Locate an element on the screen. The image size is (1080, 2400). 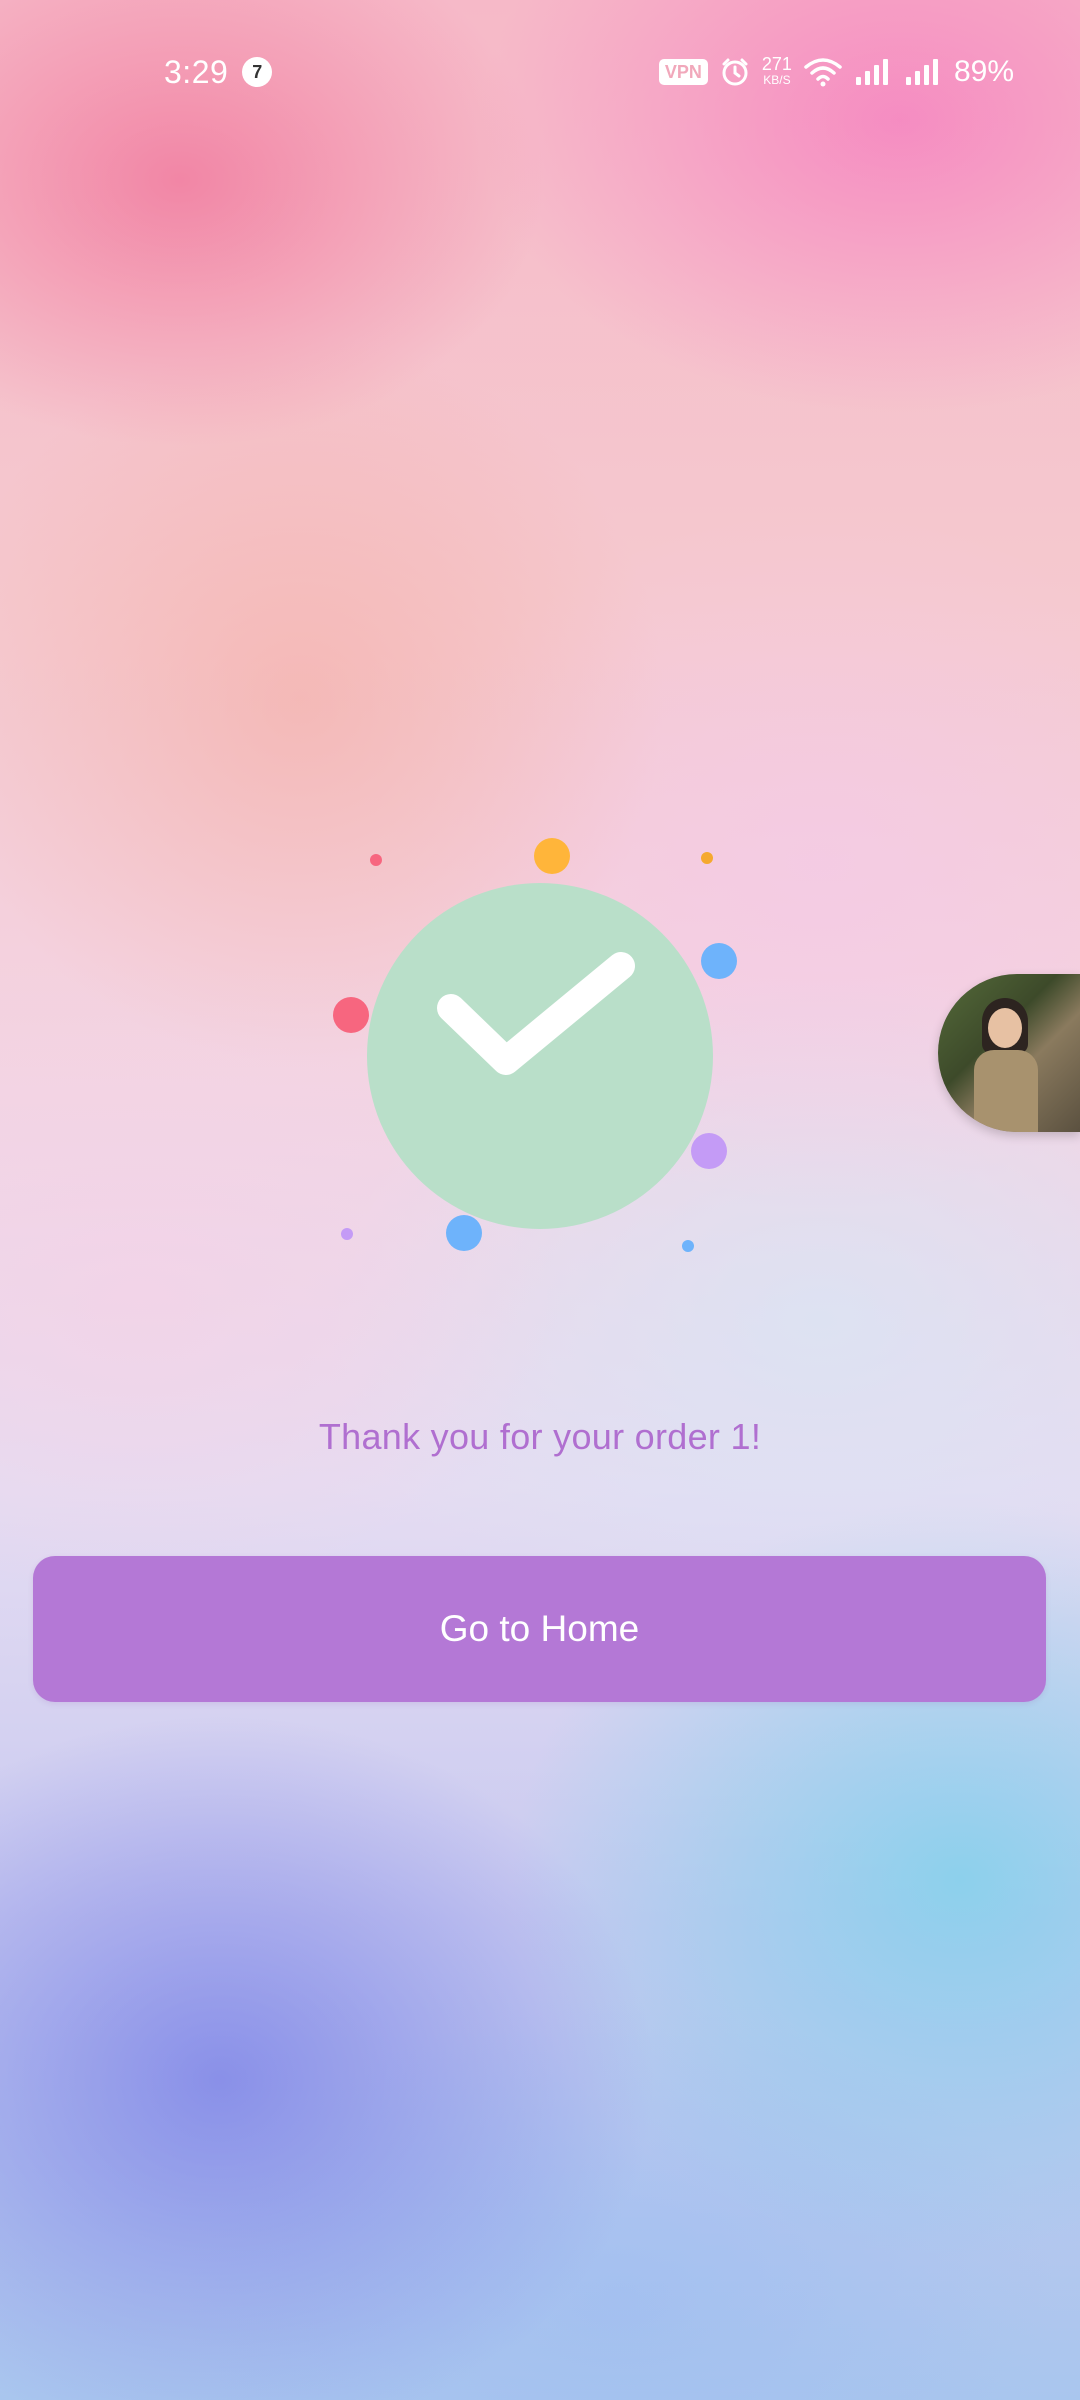
floating-avatar-bubble is located at coordinates (1009, 1053).